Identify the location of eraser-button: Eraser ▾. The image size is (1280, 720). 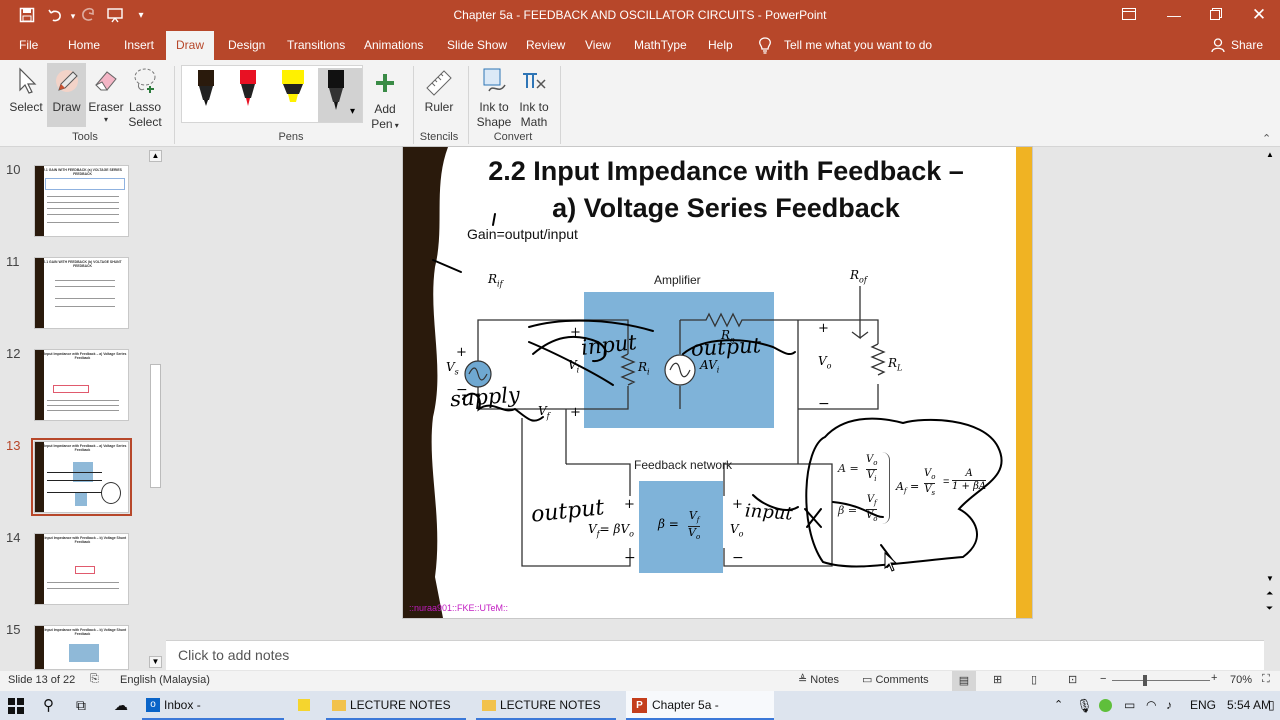
(106, 95).